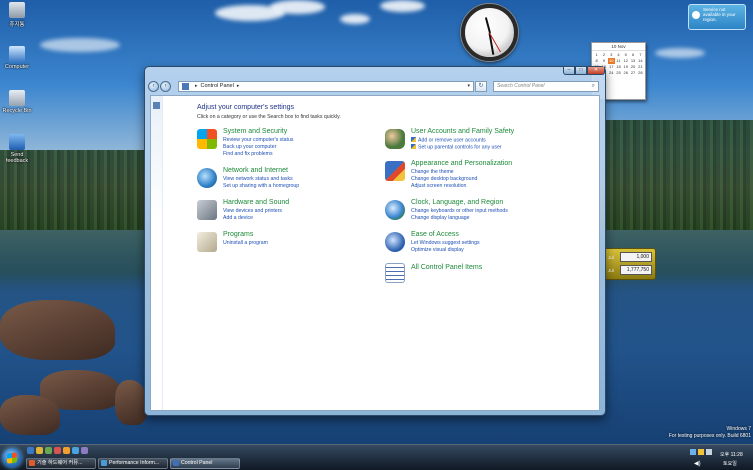 The height and width of the screenshot is (470, 753). I want to click on category-programs: Programs Uninstall a program, so click(287, 242).